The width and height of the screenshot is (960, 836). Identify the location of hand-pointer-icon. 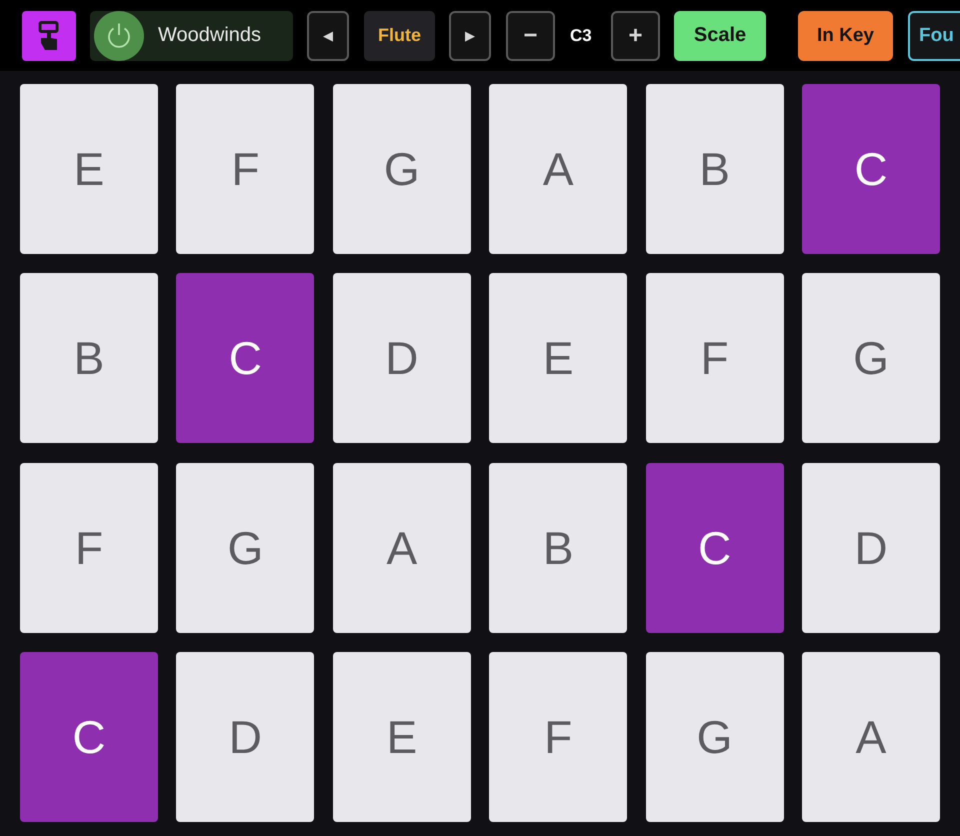
(49, 35).